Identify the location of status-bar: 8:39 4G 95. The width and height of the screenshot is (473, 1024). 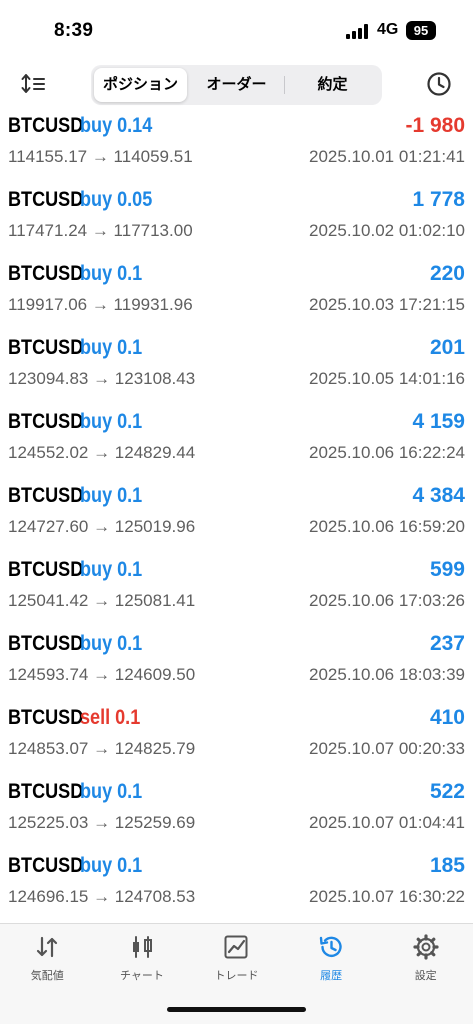
(236, 31).